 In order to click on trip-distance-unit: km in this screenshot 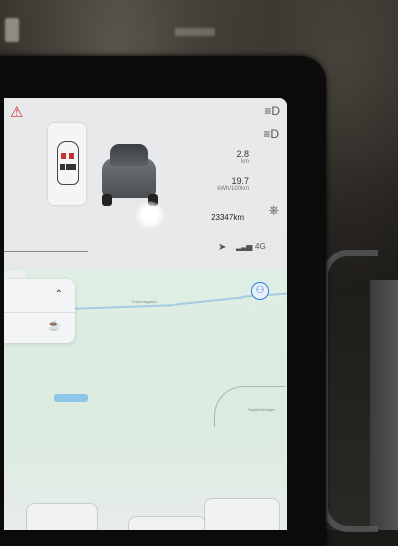, I will do `click(245, 162)`.